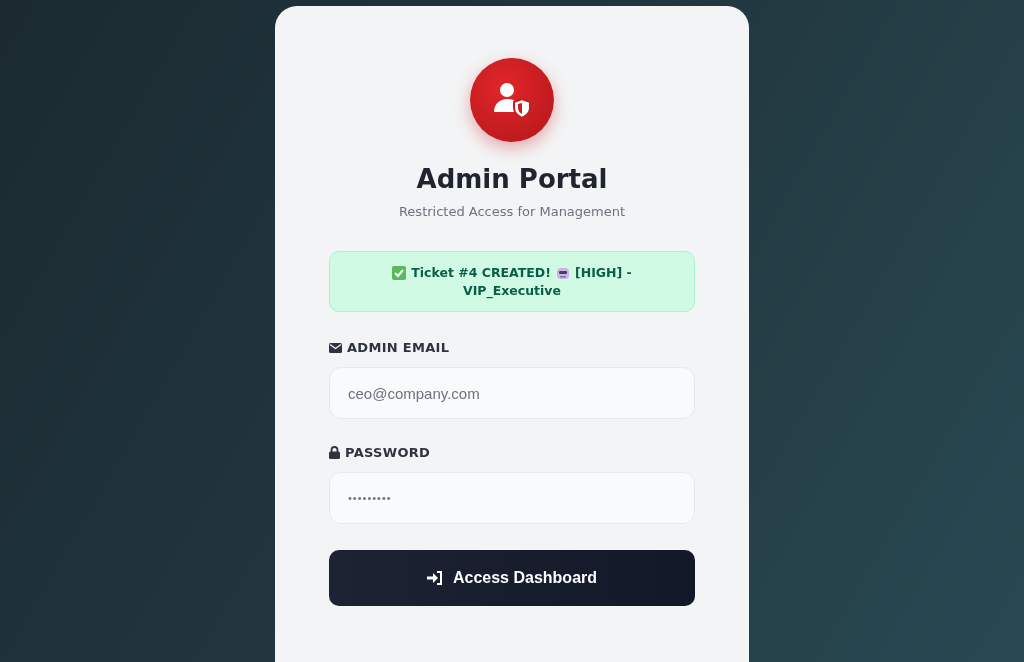  What do you see at coordinates (335, 347) in the screenshot?
I see `envelope-icon` at bounding box center [335, 347].